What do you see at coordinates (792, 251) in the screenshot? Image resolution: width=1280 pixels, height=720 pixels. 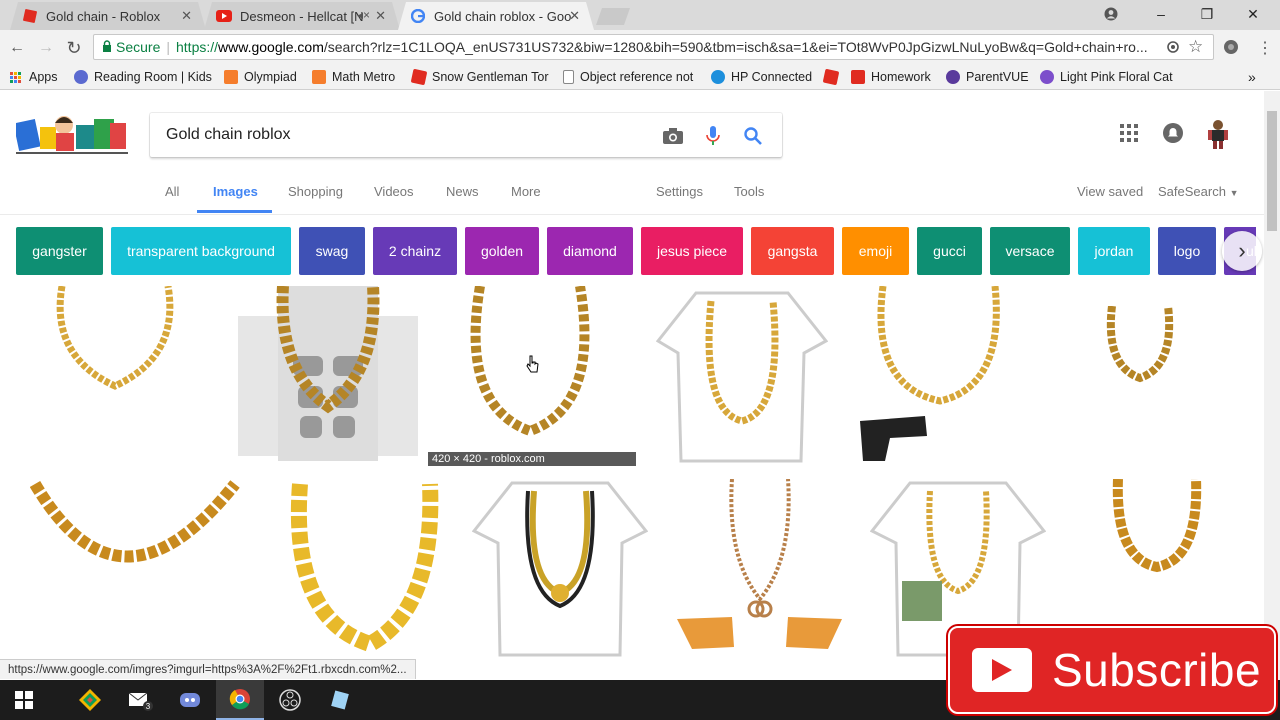 I see `chip-gangsta: gangsta` at bounding box center [792, 251].